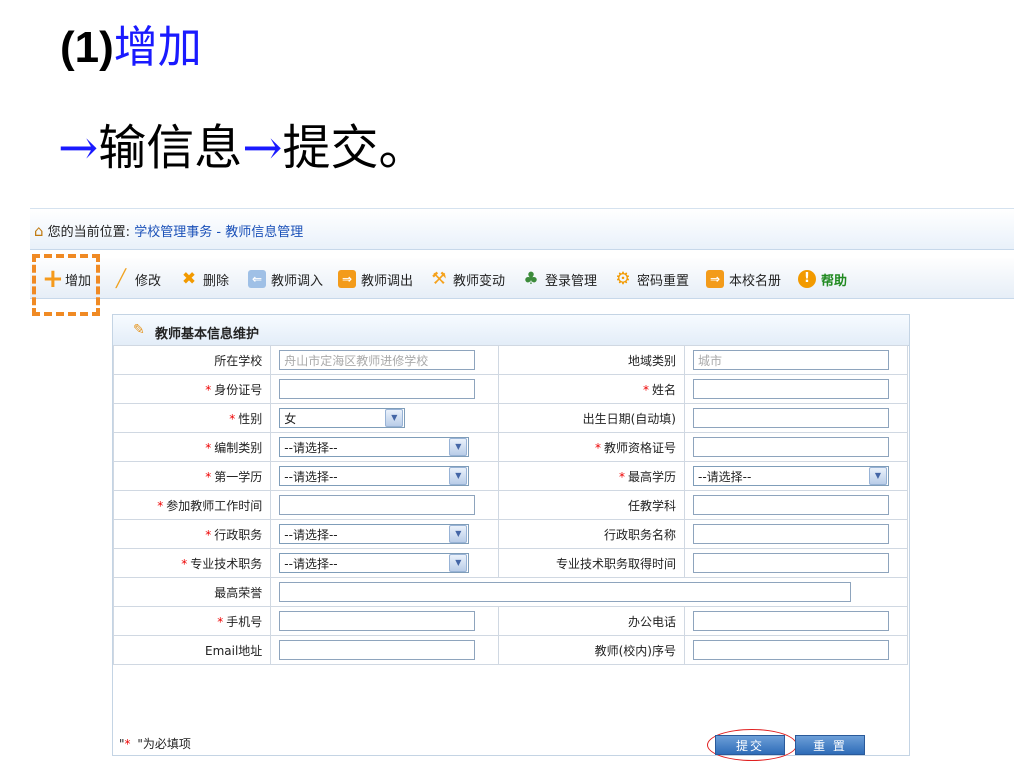 The width and height of the screenshot is (1024, 768). What do you see at coordinates (377, 650) in the screenshot?
I see `email-field` at bounding box center [377, 650].